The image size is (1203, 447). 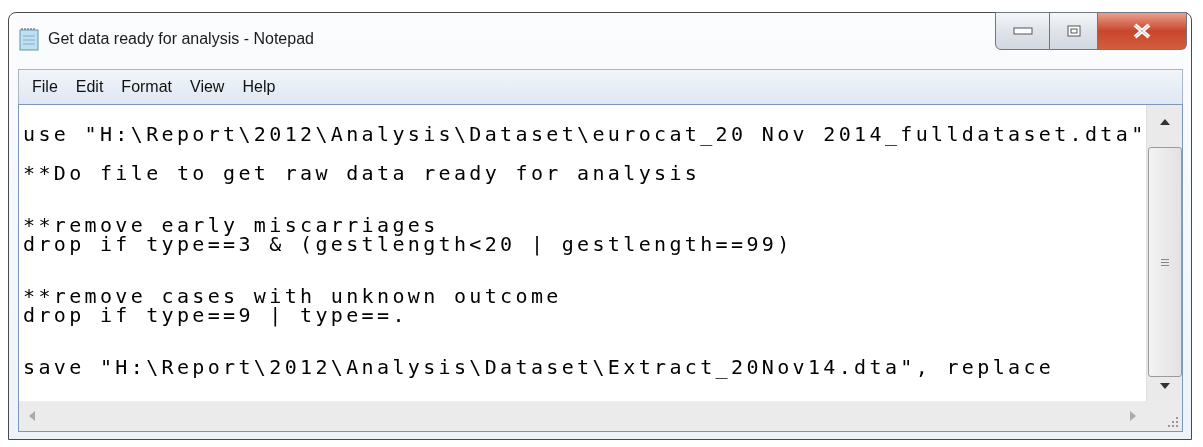 I want to click on close-button, so click(x=1142, y=31).